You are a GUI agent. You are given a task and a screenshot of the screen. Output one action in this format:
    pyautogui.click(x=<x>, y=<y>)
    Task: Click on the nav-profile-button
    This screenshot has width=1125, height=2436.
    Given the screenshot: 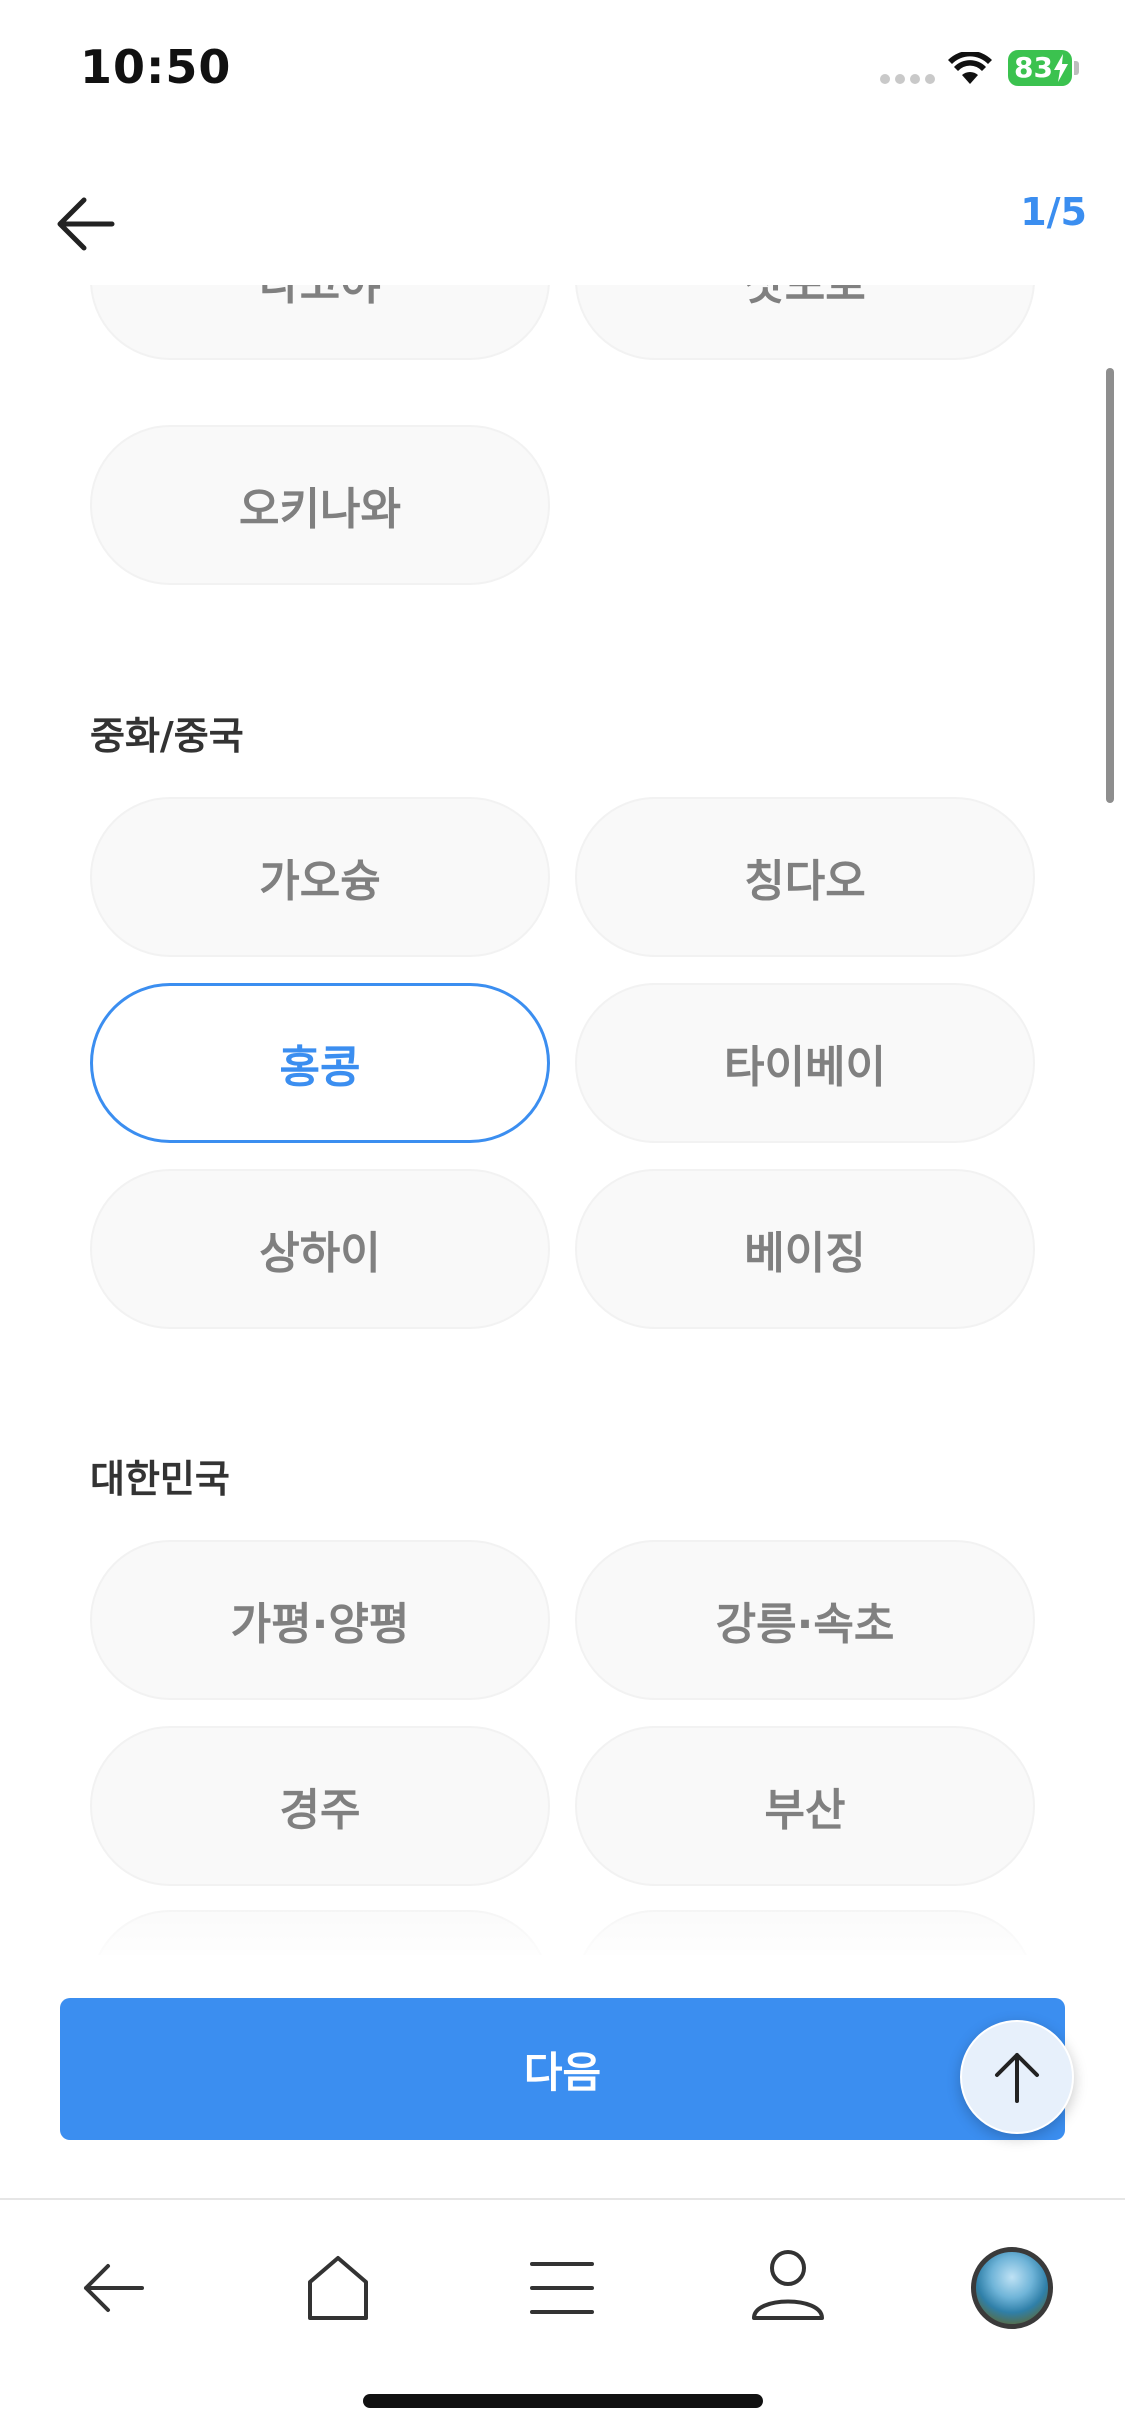 What is the action you would take?
    pyautogui.click(x=788, y=2288)
    